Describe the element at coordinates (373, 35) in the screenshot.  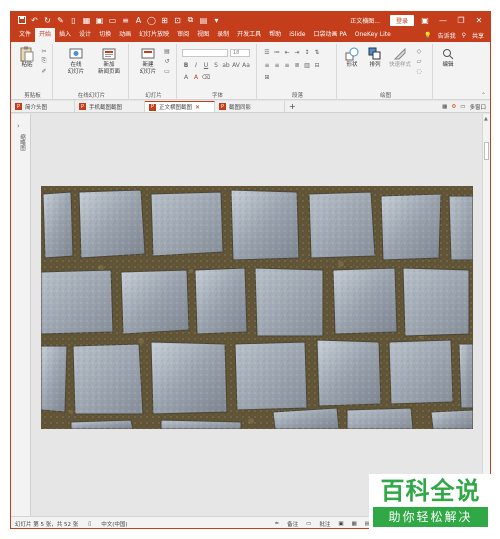
I see `tab-onekey-lite: OneKey Lite` at that location.